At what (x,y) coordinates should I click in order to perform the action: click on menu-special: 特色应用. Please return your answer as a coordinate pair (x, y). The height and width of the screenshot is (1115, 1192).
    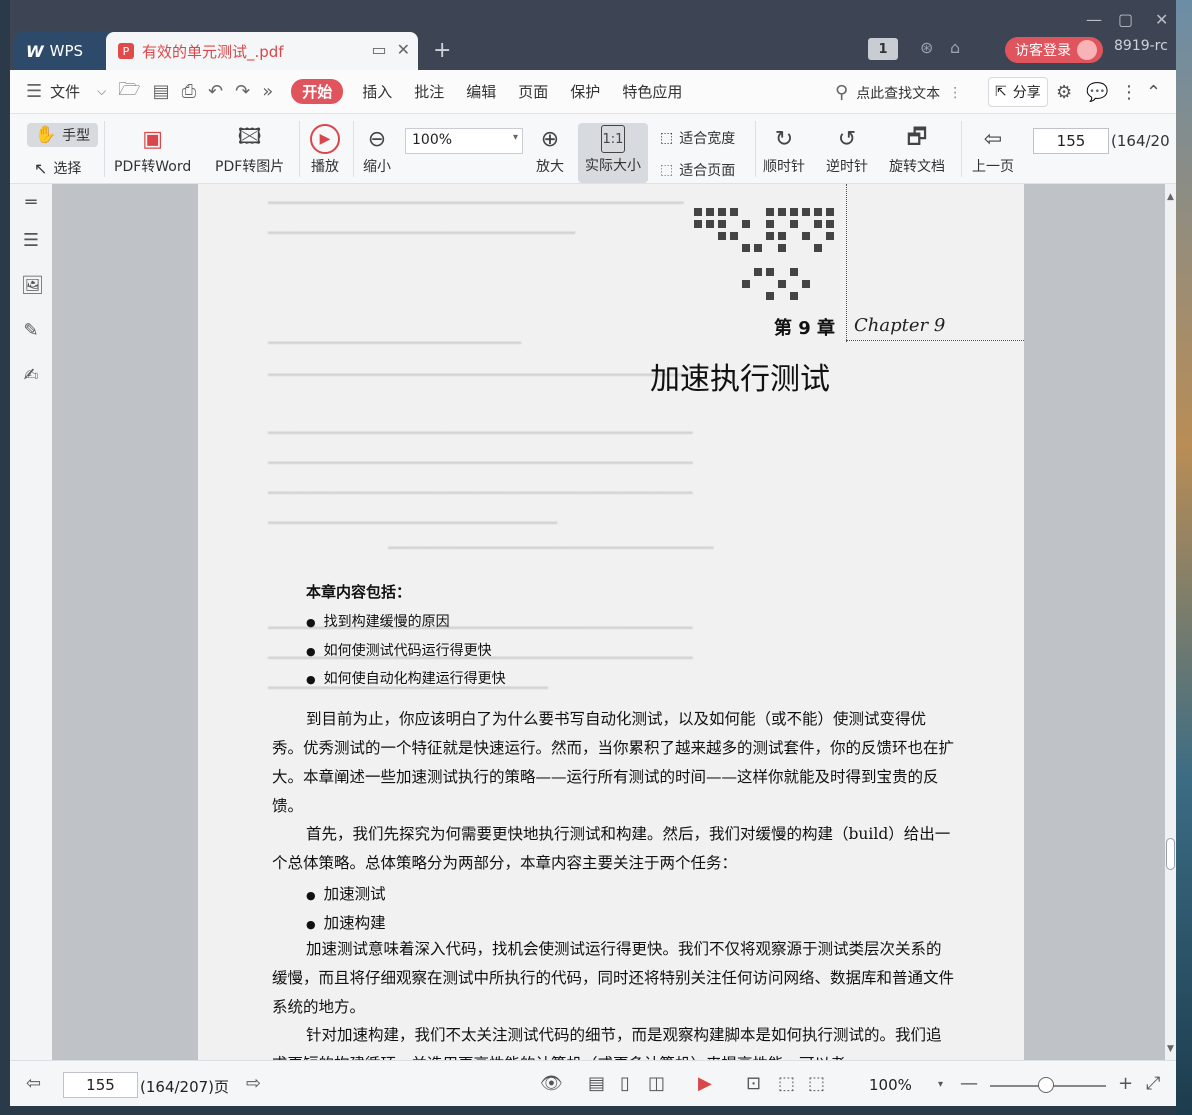
    Looking at the image, I should click on (652, 91).